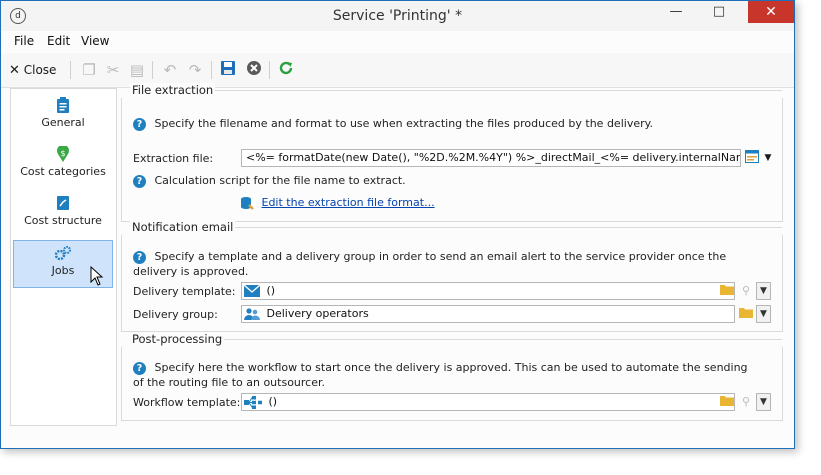  I want to click on section-header: File extraction, so click(452, 90).